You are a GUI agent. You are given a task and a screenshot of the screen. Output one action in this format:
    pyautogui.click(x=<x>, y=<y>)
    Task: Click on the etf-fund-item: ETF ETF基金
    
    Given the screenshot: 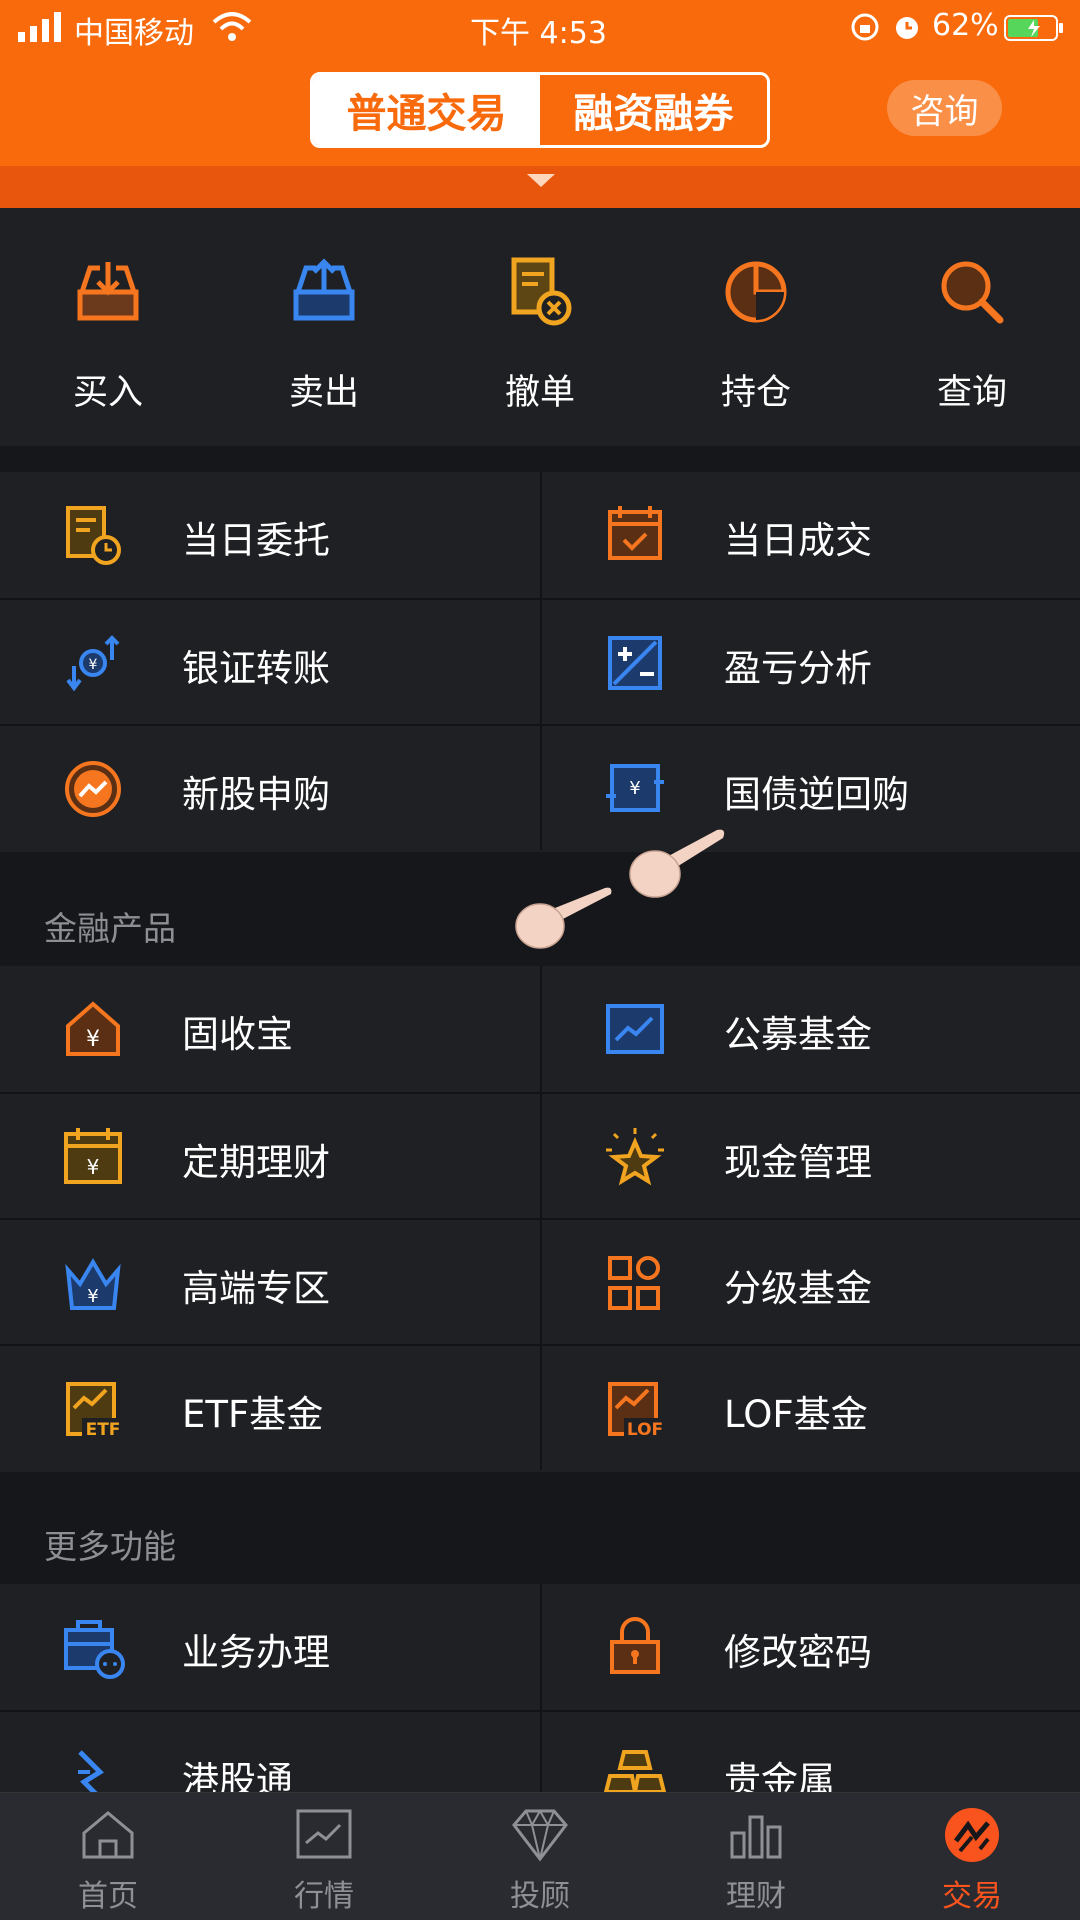 What is the action you would take?
    pyautogui.click(x=270, y=1408)
    